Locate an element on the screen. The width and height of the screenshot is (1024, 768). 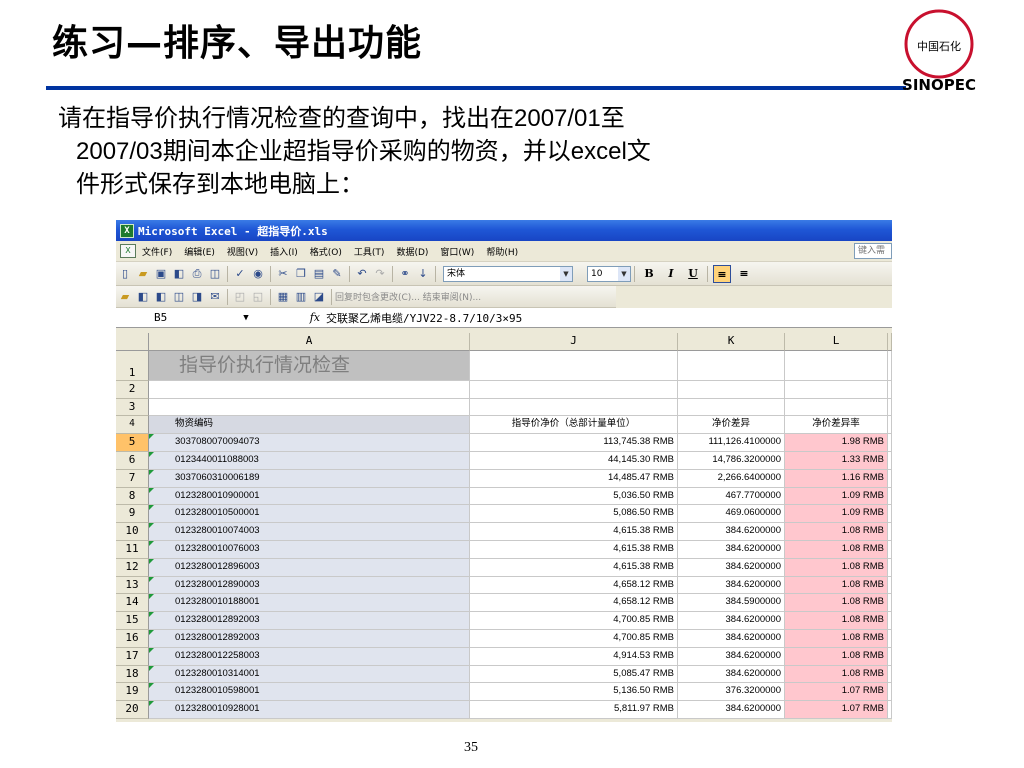
hyperlink-icon: ⚭ is located at coordinates (405, 274).